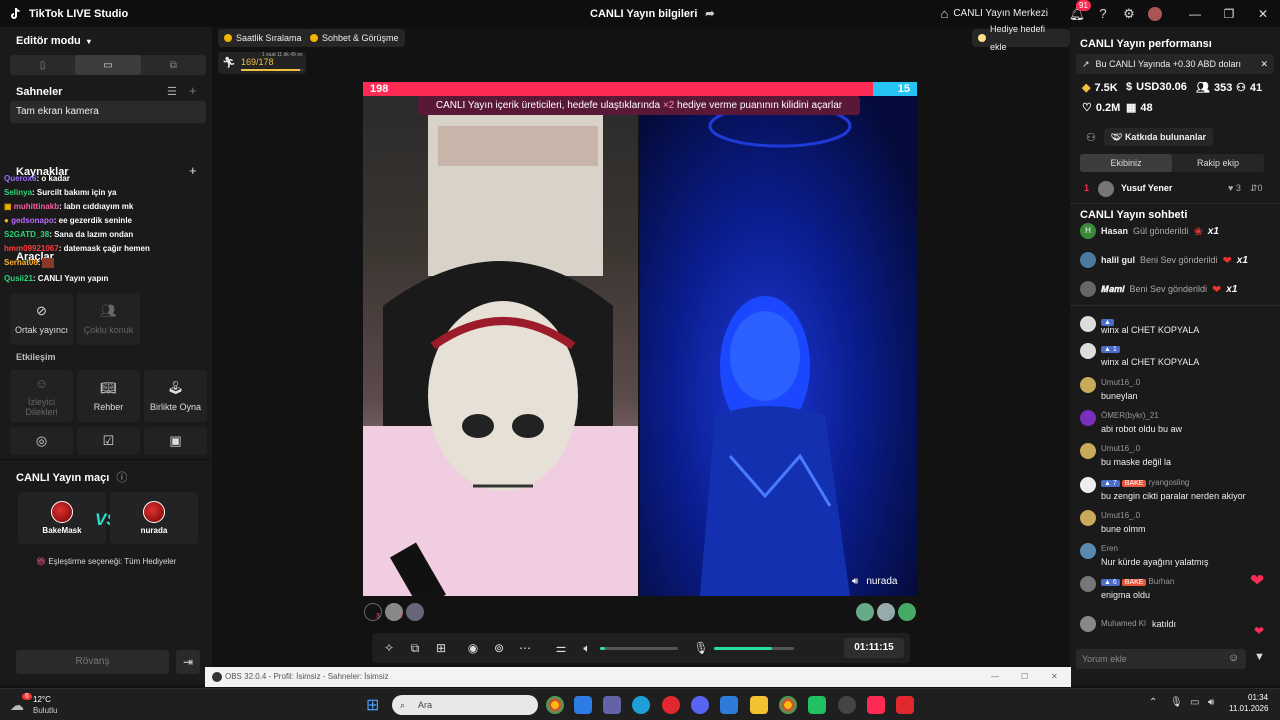  I want to click on add-user-icon: ⚇, so click(1091, 137).